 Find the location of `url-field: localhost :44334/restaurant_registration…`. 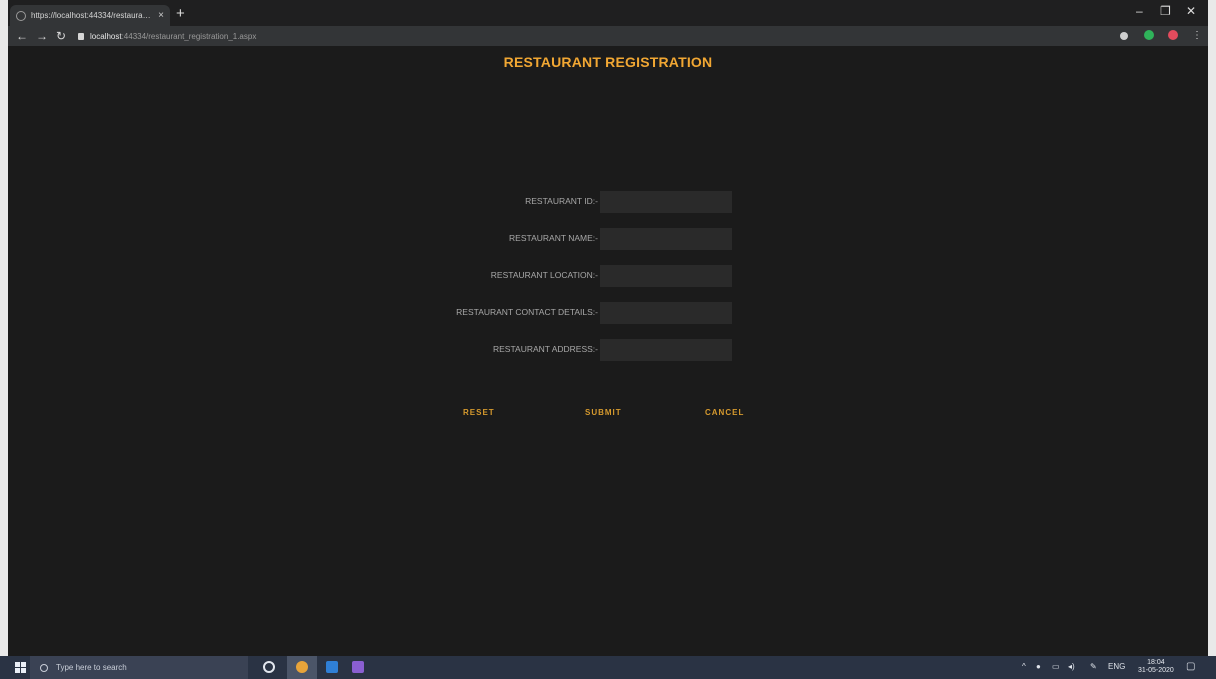

url-field: localhost :44334/restaurant_registration… is located at coordinates (593, 36).